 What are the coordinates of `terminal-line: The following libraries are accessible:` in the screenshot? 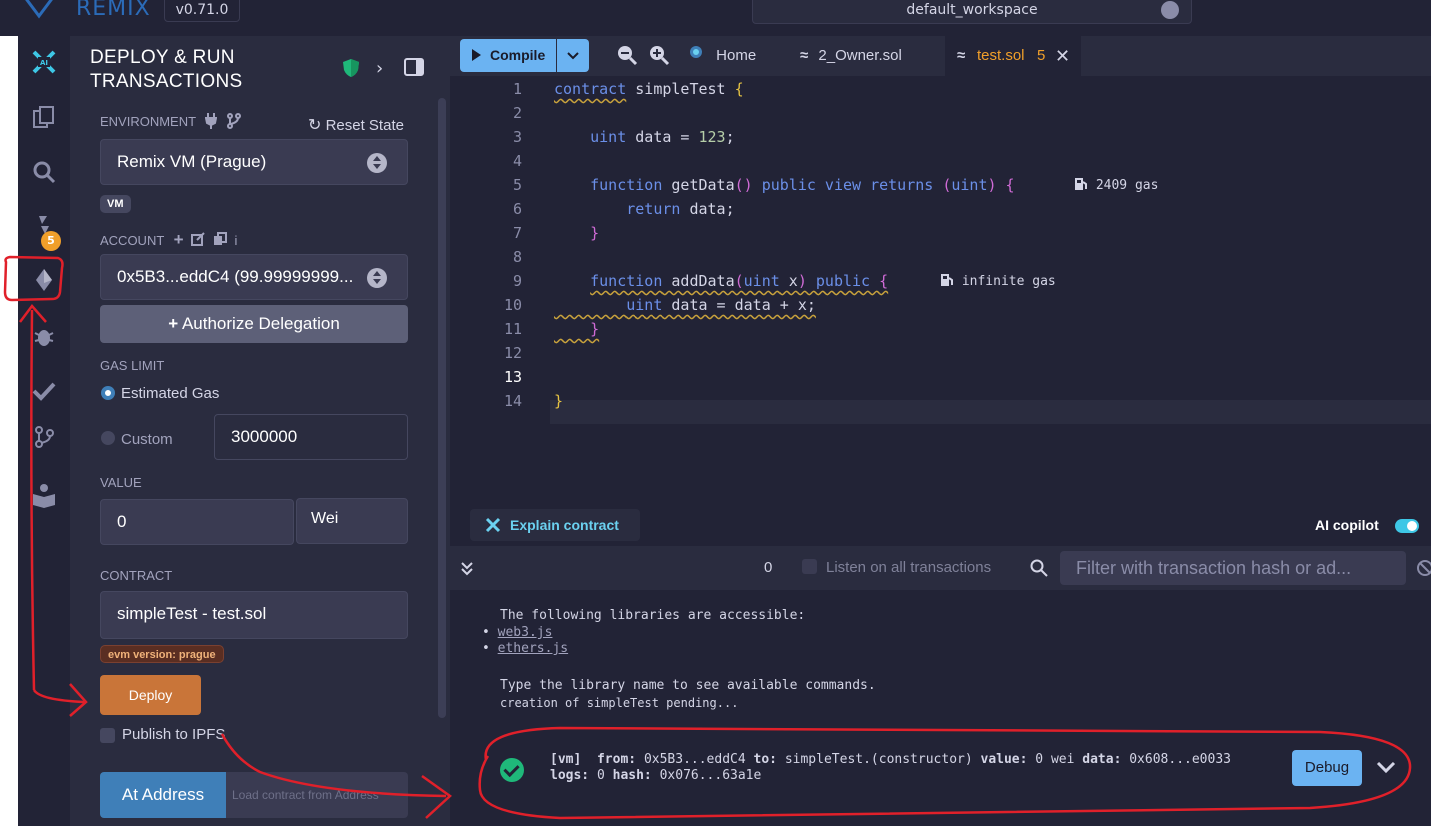 It's located at (653, 615).